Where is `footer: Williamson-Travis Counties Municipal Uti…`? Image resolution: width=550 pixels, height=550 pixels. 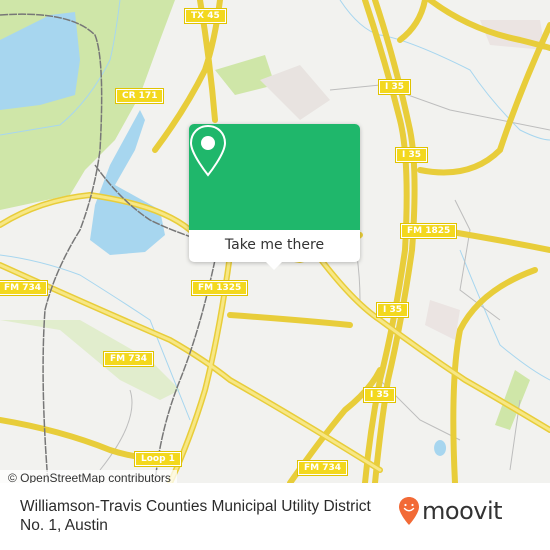
footer: Williamson-Travis Counties Municipal Uti… is located at coordinates (275, 516).